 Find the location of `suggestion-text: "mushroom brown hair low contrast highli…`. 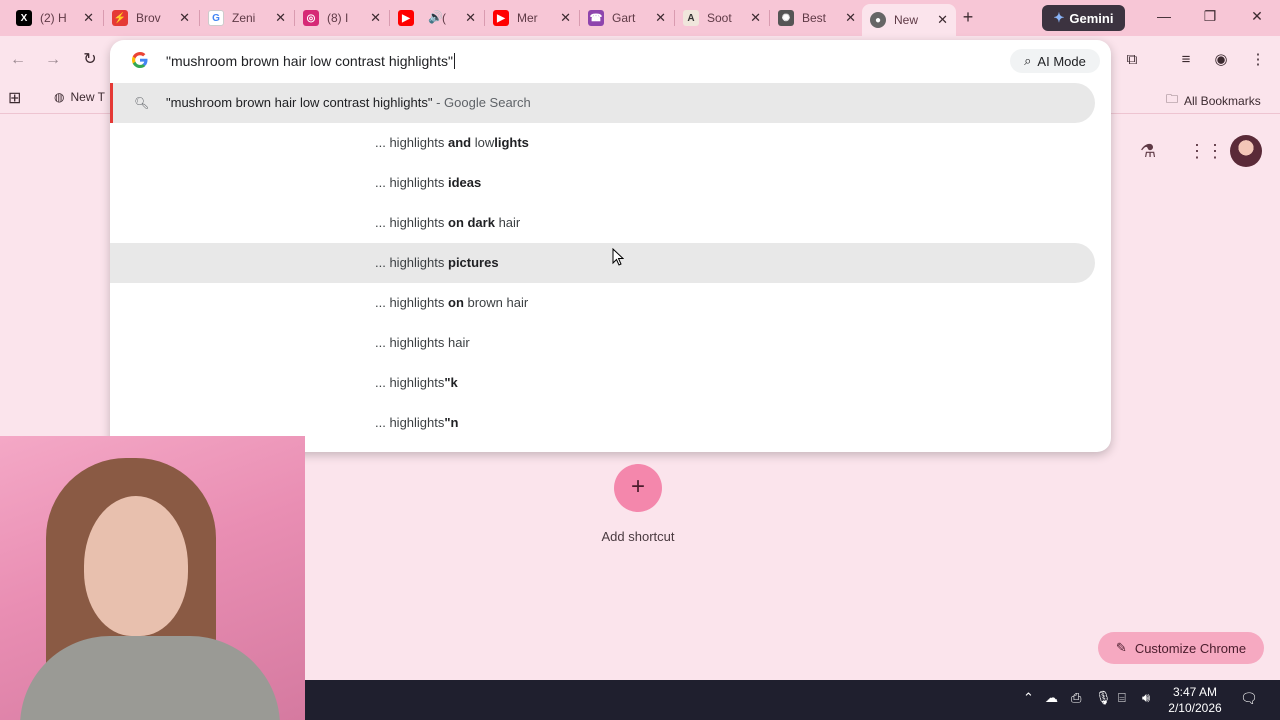

suggestion-text: "mushroom brown hair low contrast highli… is located at coordinates (299, 102).